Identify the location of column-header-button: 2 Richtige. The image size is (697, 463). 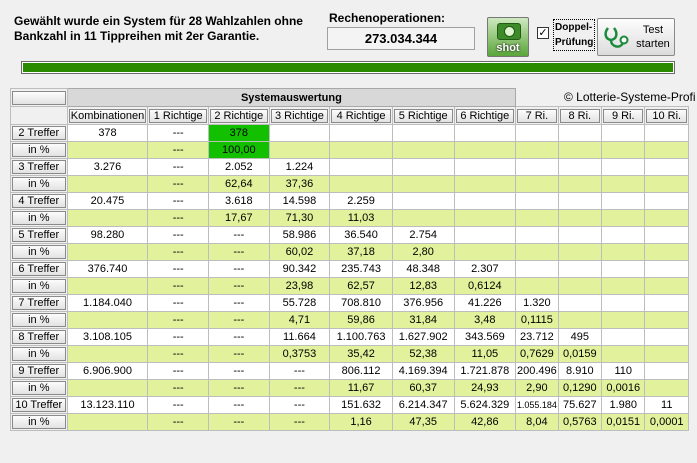
(239, 115).